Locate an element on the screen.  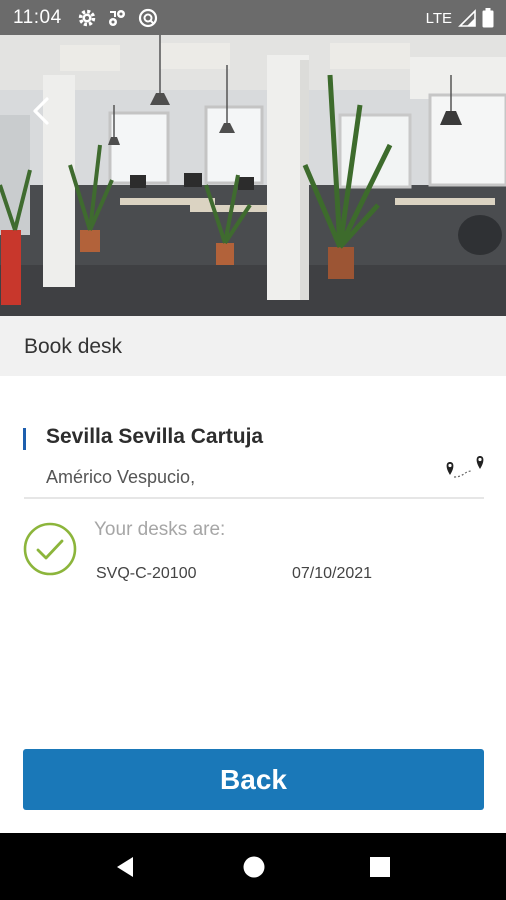
location-address: Américo Vespucio, is located at coordinates (121, 477).